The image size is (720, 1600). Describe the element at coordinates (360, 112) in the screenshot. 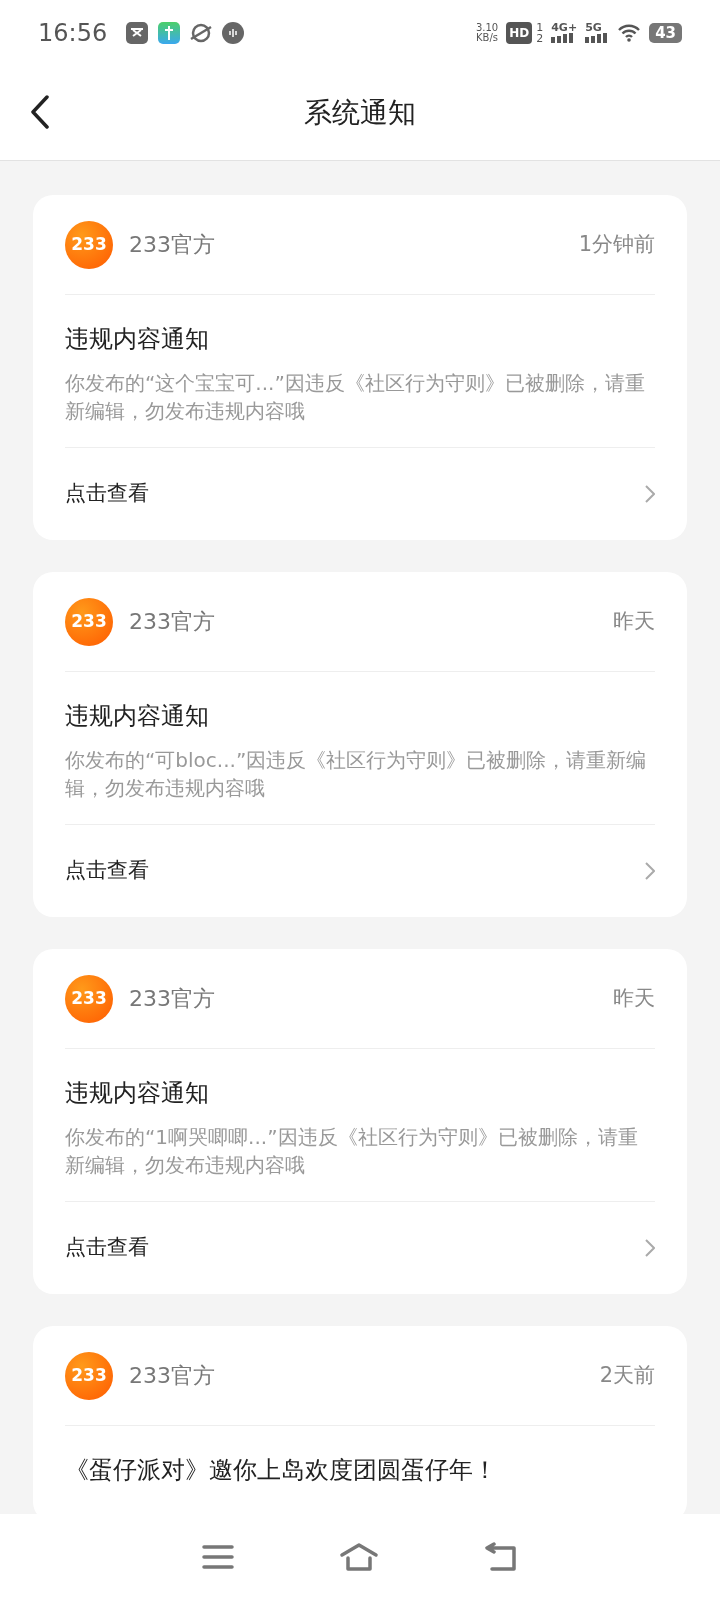

I see `page-title: 系统通知` at that location.